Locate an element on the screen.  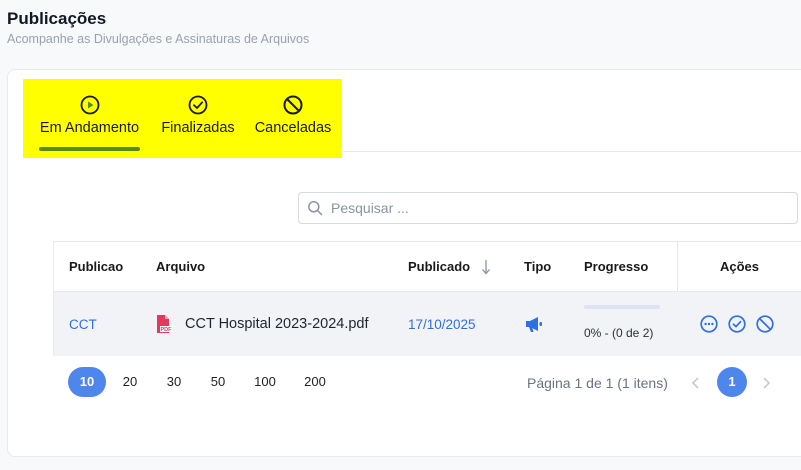
page-size-option: 10 is located at coordinates (87, 382).